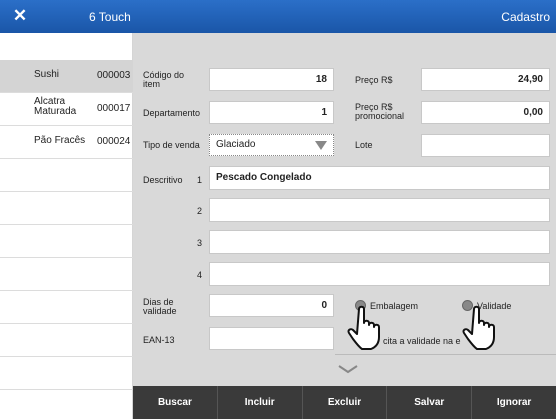  I want to click on ignorar-button: Ignorar, so click(513, 402).